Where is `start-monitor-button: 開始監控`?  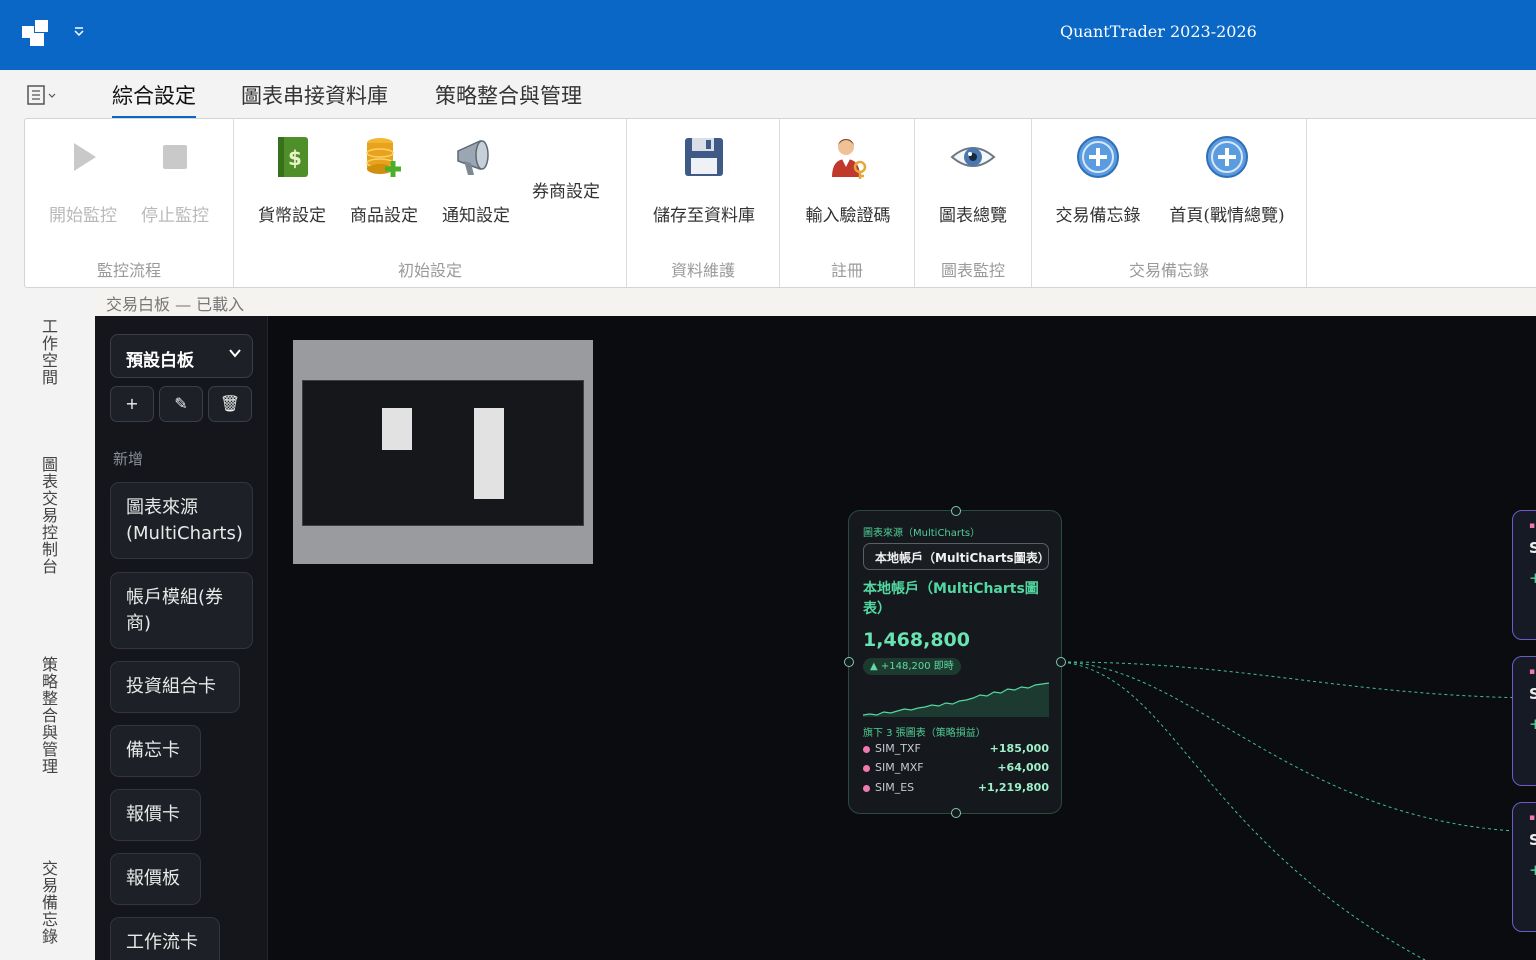
start-monitor-button: 開始監控 is located at coordinates (83, 179).